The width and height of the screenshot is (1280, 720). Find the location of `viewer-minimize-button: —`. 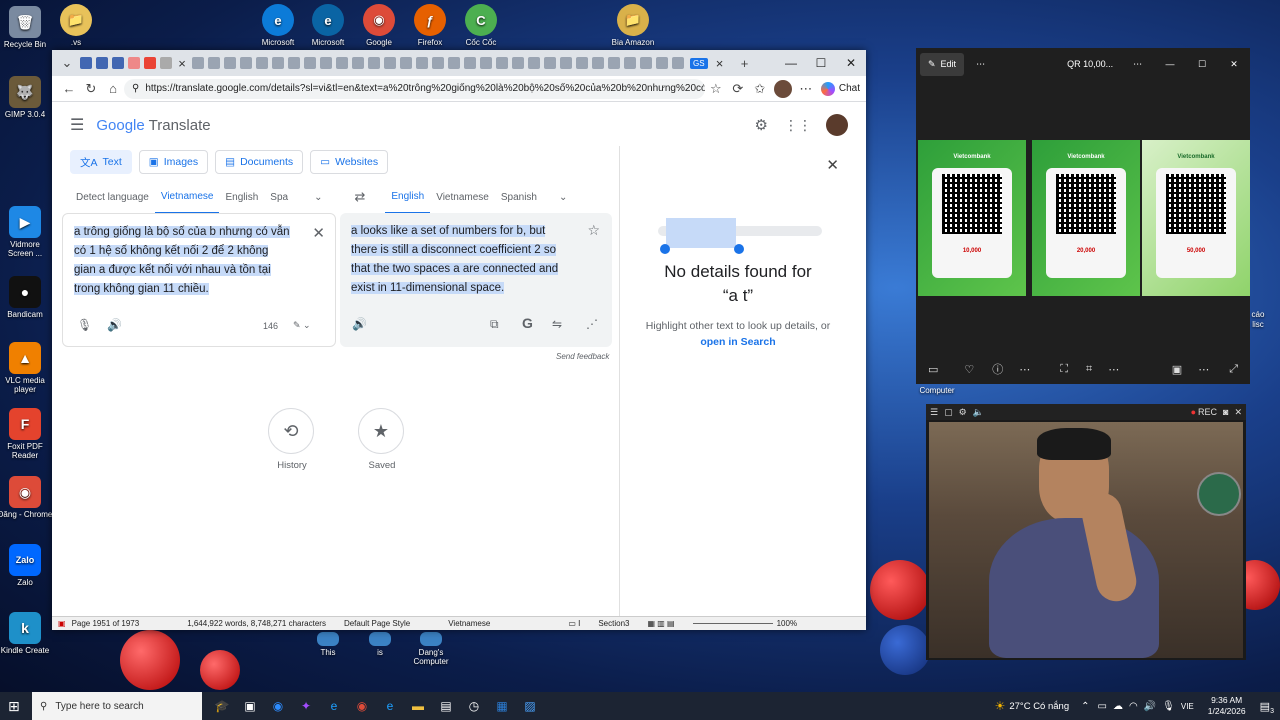

viewer-minimize-button: — is located at coordinates (1170, 64).